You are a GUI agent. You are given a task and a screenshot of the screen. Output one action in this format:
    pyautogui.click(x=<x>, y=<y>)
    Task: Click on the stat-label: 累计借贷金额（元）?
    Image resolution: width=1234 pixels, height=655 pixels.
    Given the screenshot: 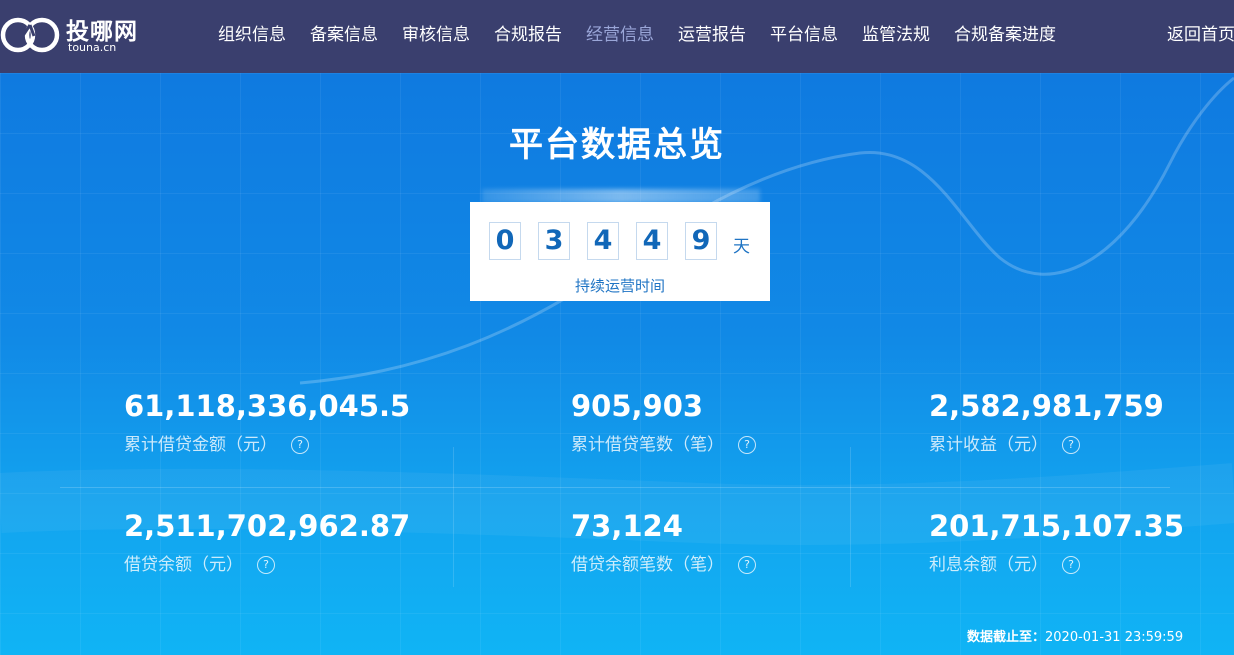 What is the action you would take?
    pyautogui.click(x=216, y=442)
    